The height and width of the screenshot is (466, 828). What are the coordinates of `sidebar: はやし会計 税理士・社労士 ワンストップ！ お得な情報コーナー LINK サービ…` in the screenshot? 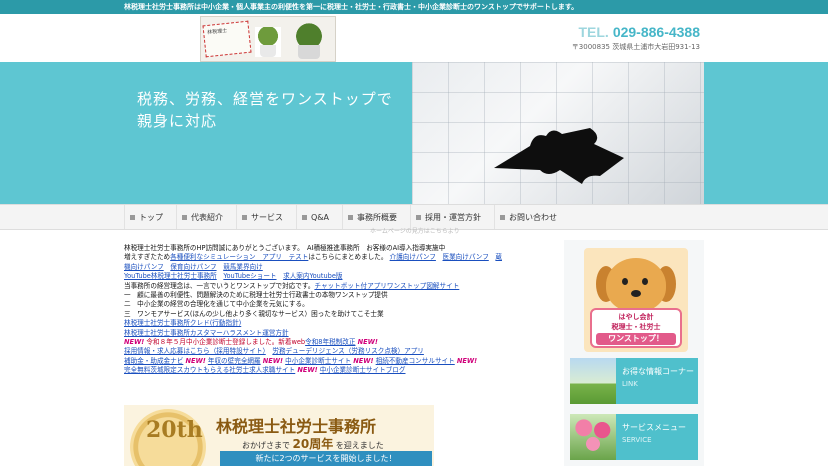 It's located at (634, 353).